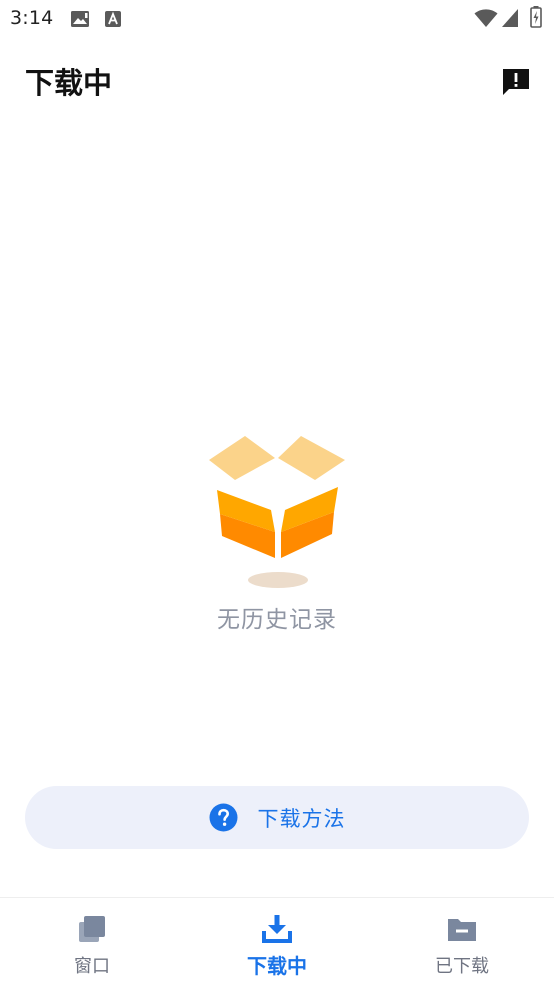 This screenshot has height=986, width=554. What do you see at coordinates (223, 817) in the screenshot?
I see `help-icon` at bounding box center [223, 817].